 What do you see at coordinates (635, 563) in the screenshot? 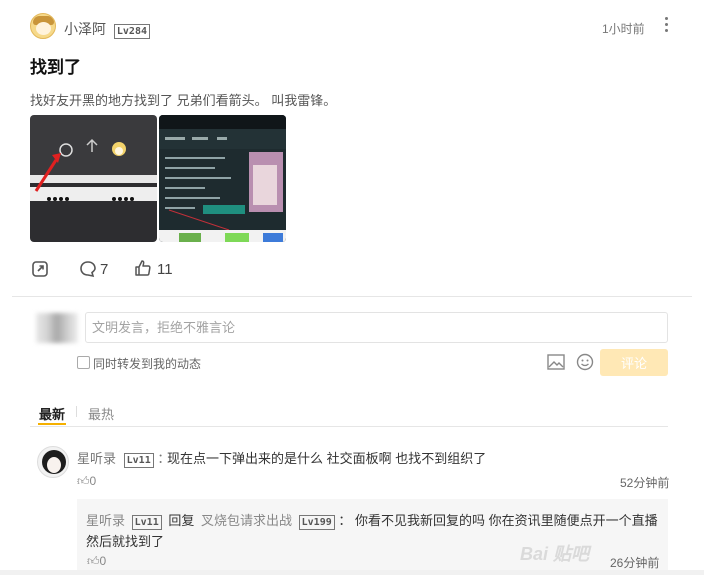
I see `reply-time: 26分钟前` at bounding box center [635, 563].